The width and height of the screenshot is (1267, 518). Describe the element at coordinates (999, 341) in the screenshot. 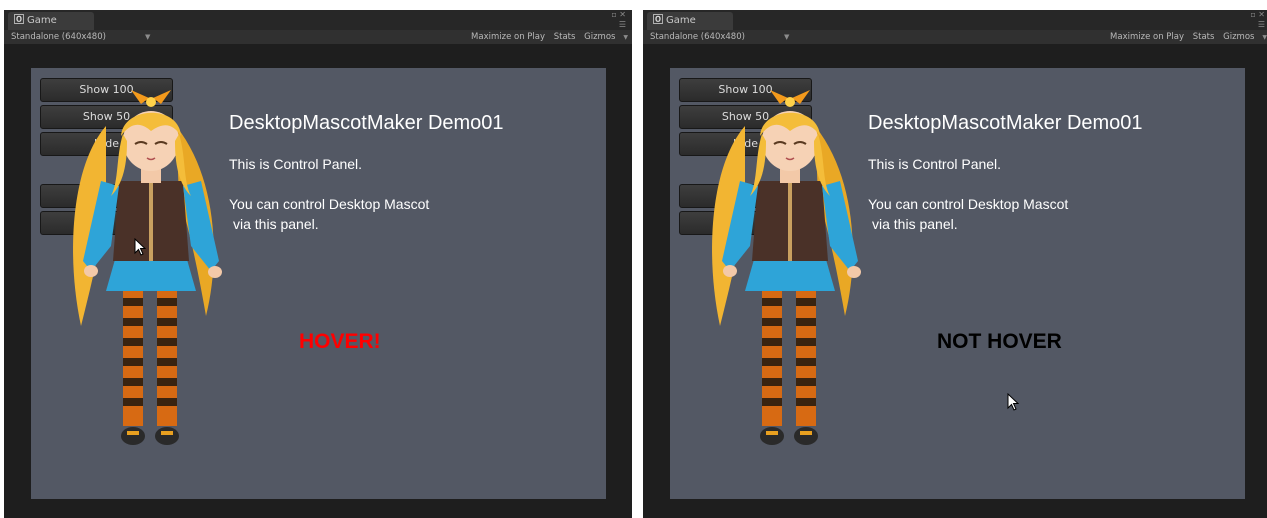

I see `hover-status: NOT HOVER` at that location.